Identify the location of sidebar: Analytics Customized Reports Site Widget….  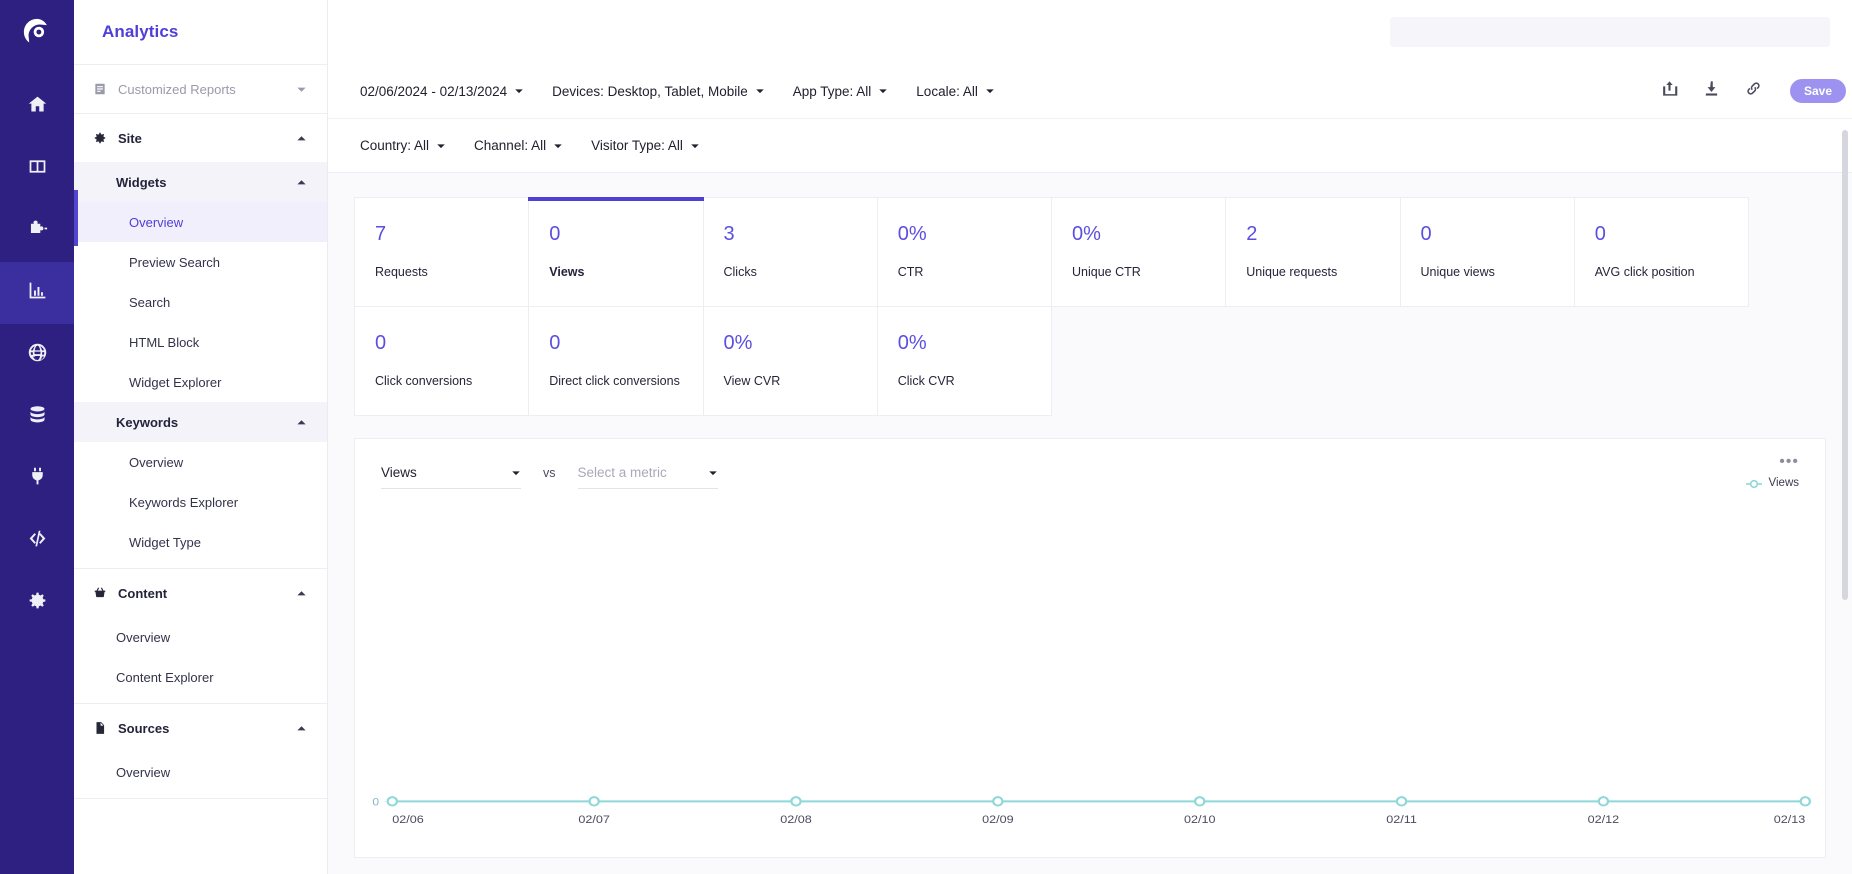
(201, 437).